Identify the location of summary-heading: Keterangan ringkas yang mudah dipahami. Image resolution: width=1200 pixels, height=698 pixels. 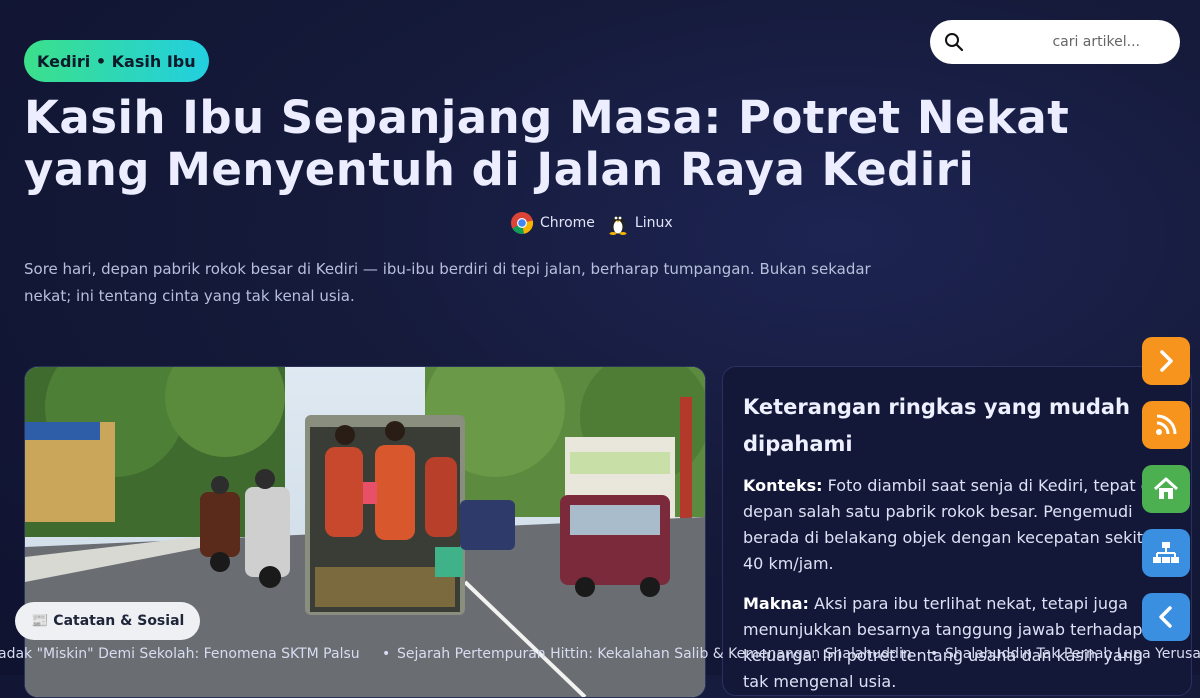
(936, 425).